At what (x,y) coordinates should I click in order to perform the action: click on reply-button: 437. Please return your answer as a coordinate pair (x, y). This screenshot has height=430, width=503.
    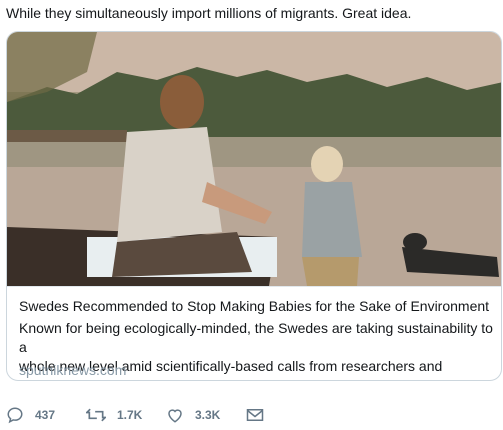
    Looking at the image, I should click on (30, 415).